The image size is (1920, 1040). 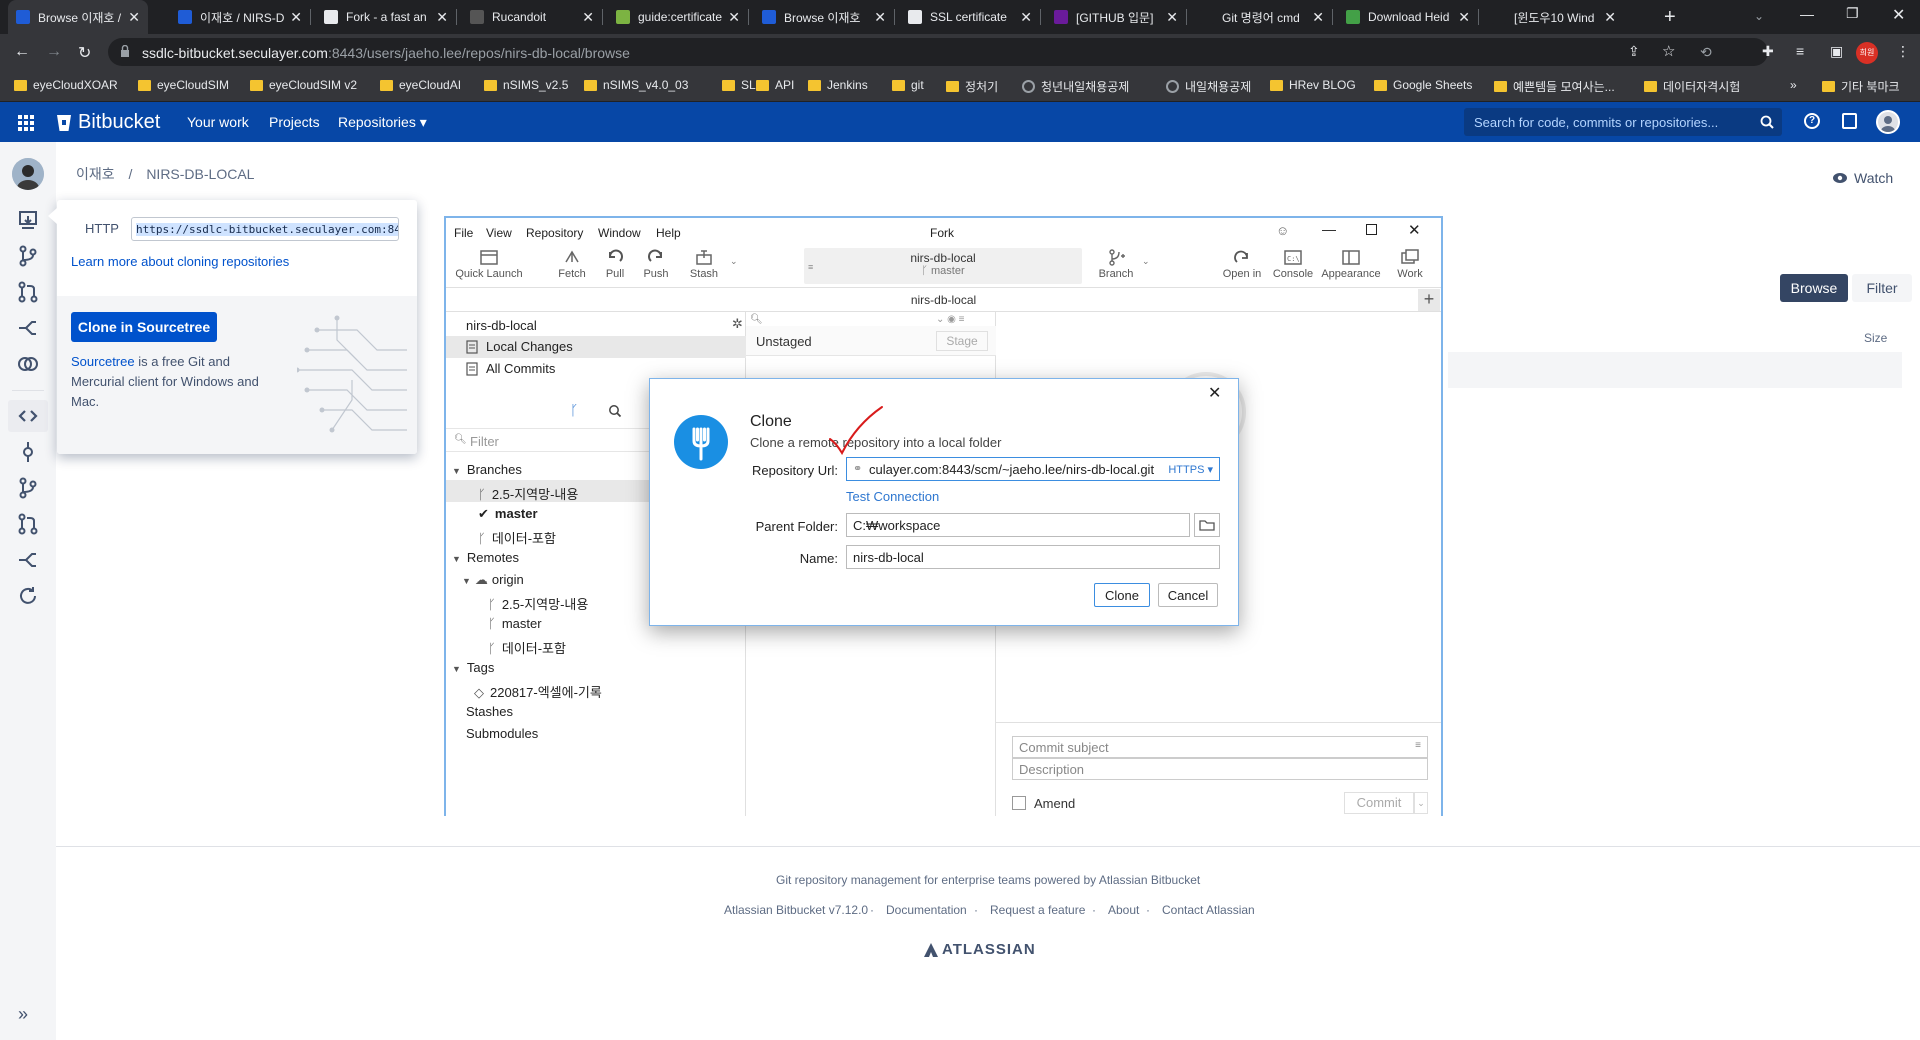 What do you see at coordinates (240, 17) in the screenshot?
I see `browser-tab: 이재호 / NIRS-D ✕` at bounding box center [240, 17].